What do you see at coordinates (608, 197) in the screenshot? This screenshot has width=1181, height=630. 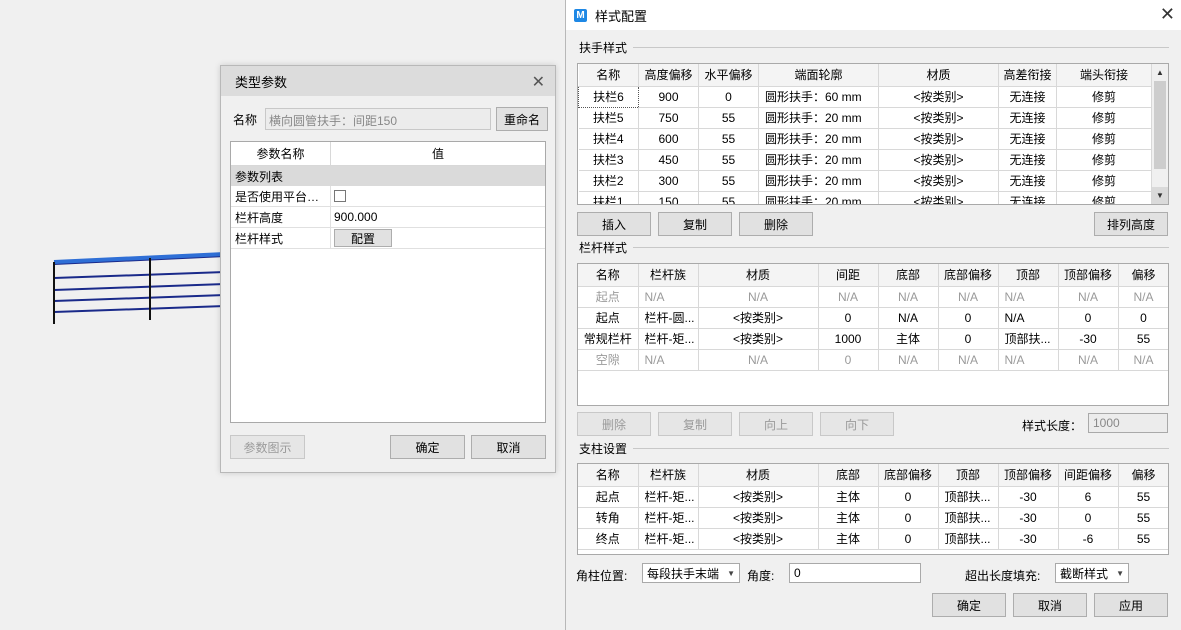 I see `table-cell: 扶栏1` at bounding box center [608, 197].